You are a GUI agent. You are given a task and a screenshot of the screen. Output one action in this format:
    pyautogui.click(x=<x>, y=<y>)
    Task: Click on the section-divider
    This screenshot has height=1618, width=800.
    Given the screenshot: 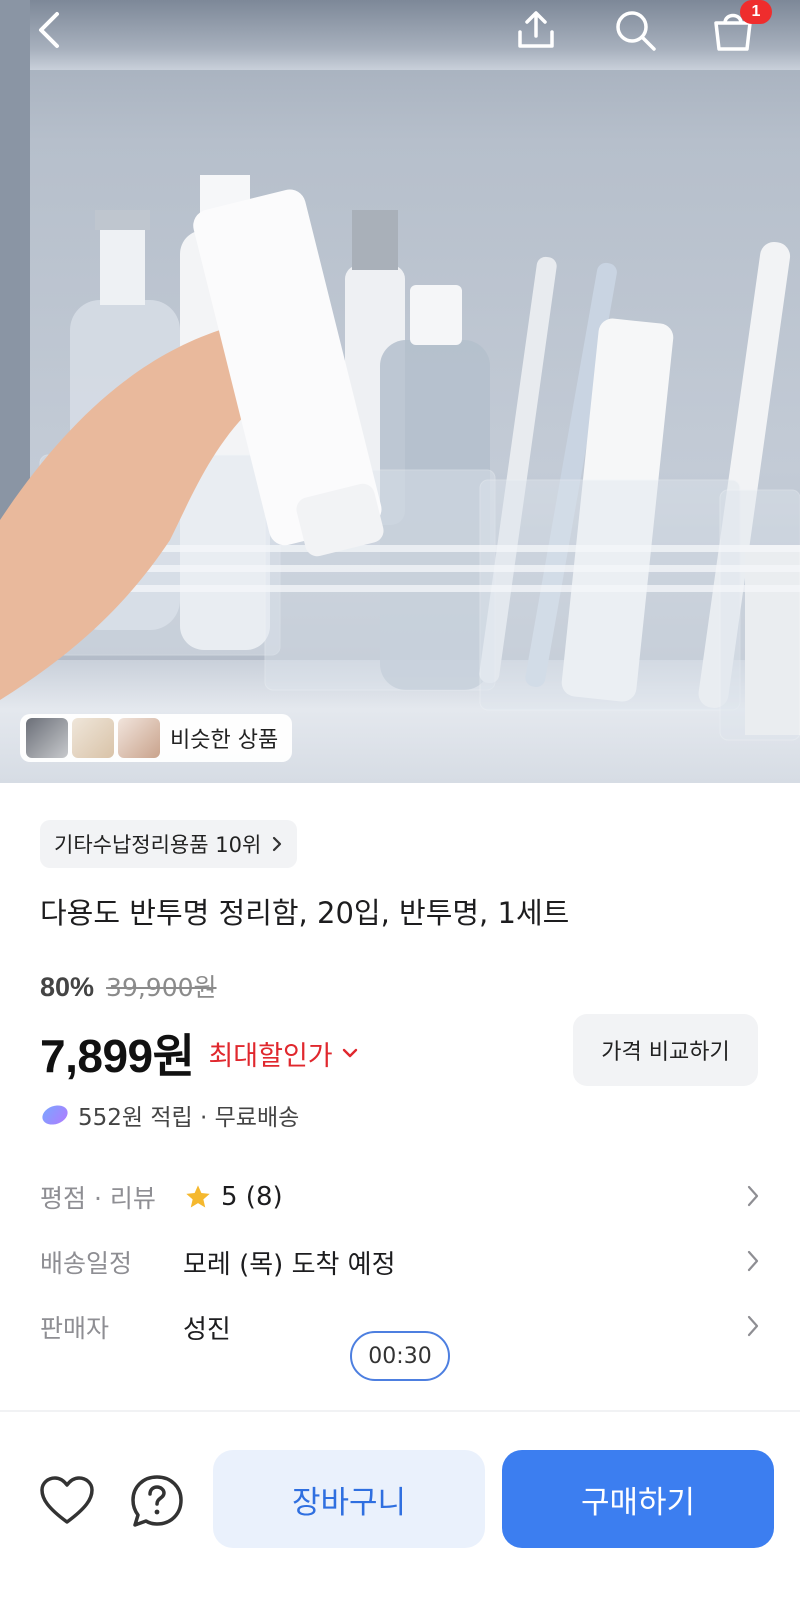 What is the action you would take?
    pyautogui.click(x=400, y=1411)
    